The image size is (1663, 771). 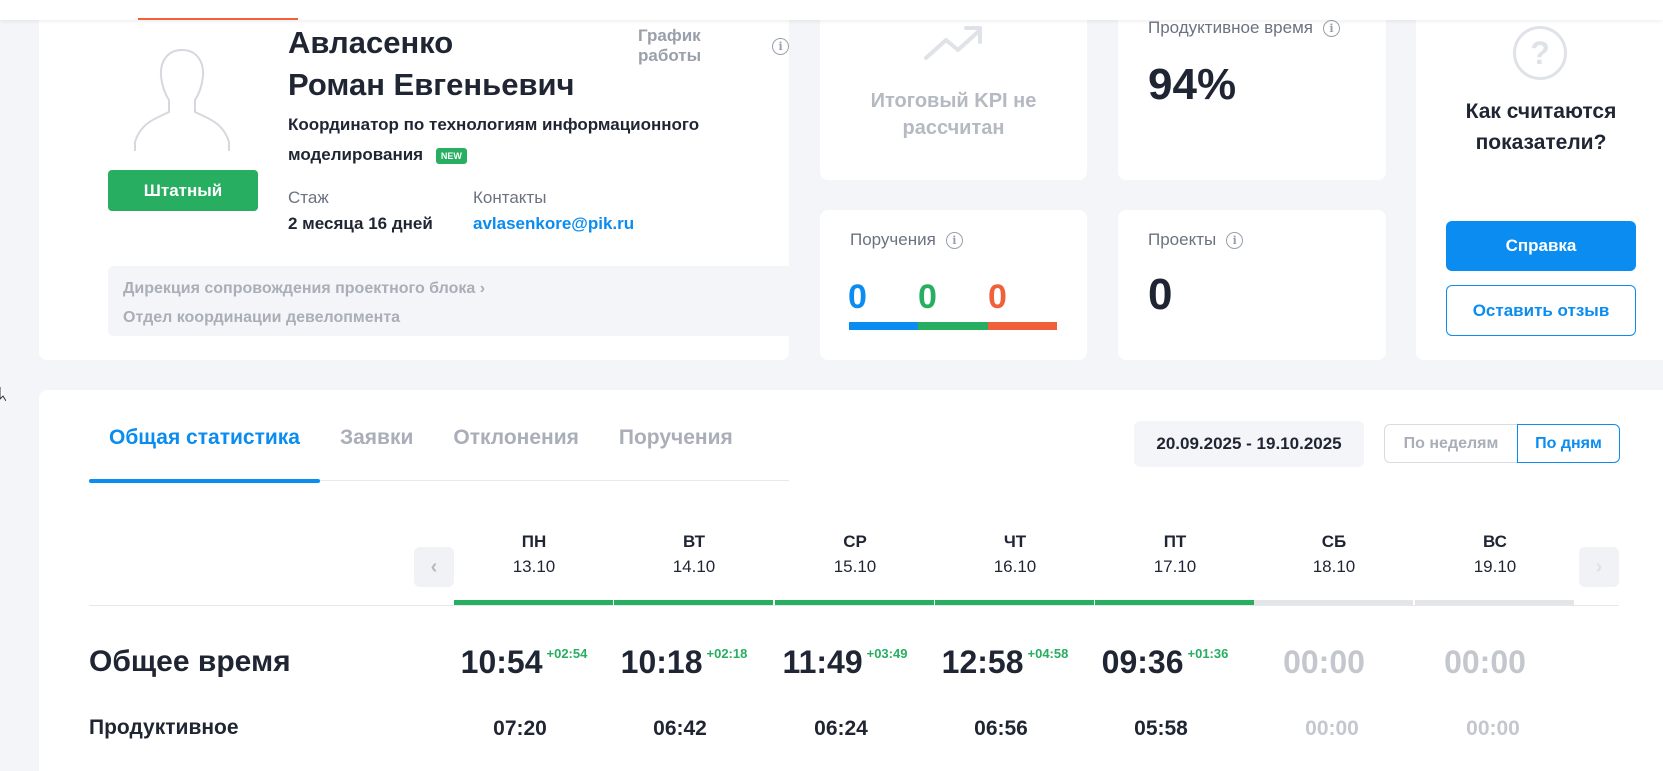 I want to click on feedback-button: Оставить отзыв, so click(x=1541, y=310).